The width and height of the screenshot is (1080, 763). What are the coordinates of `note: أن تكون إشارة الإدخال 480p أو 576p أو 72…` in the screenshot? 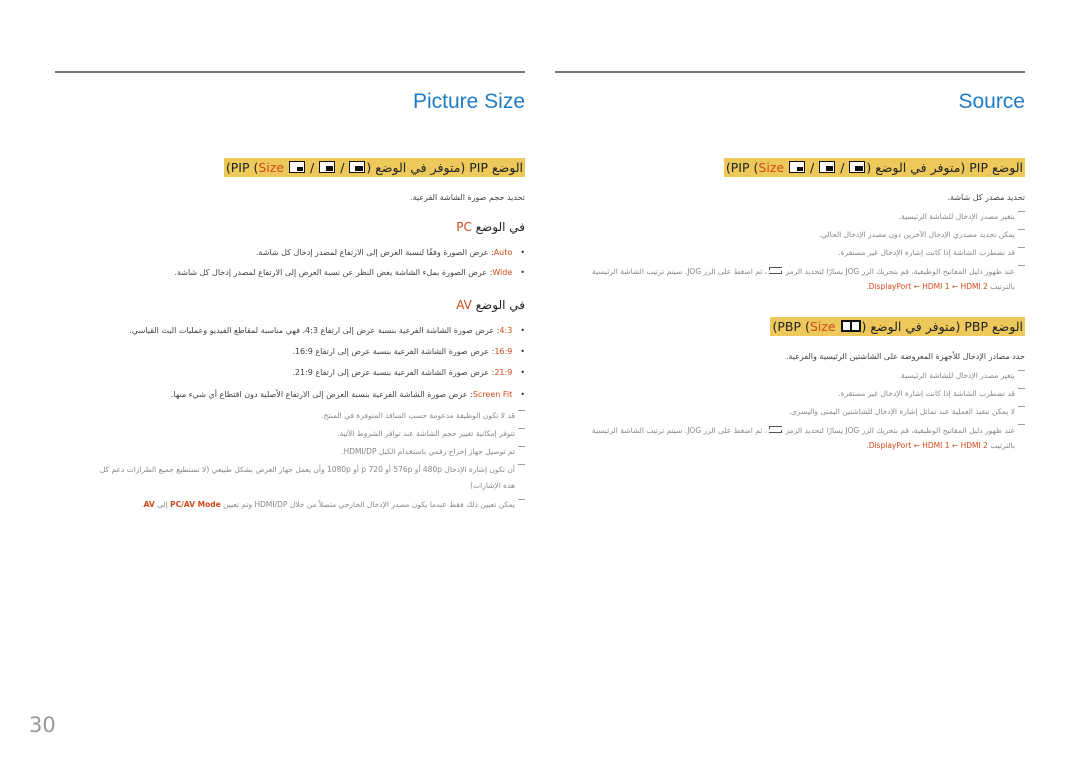 It's located at (313, 469).